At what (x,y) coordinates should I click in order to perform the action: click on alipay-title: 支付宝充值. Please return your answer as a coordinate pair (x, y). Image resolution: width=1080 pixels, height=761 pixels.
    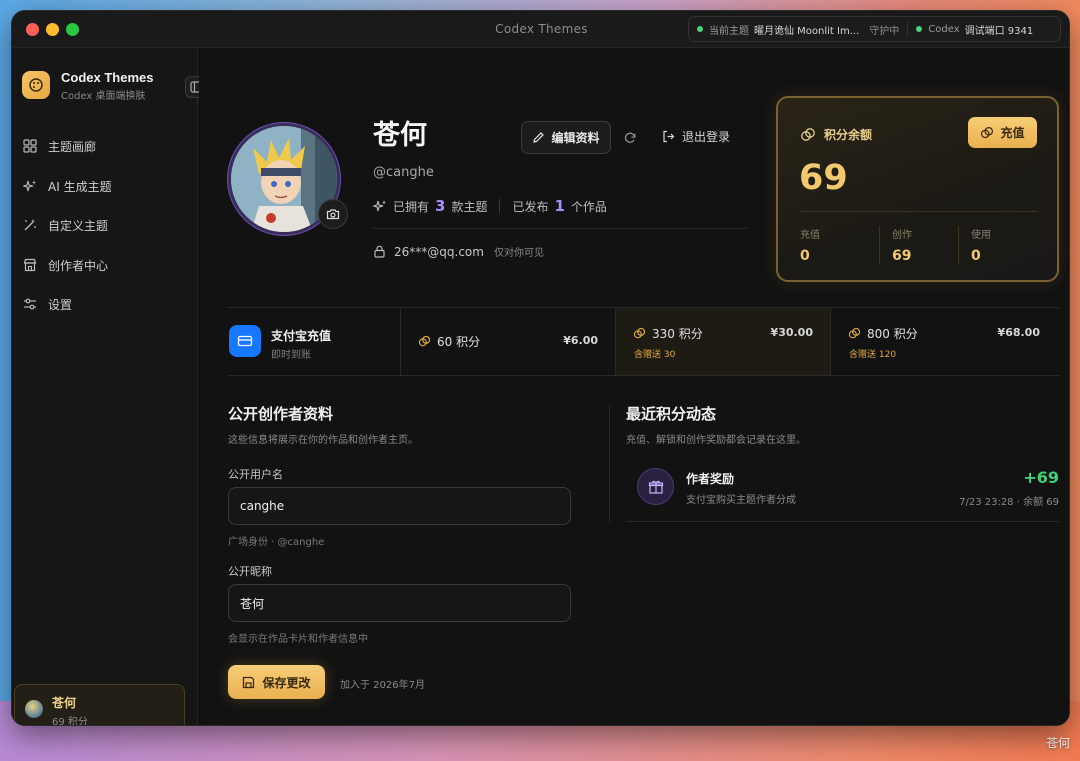
    Looking at the image, I should click on (301, 336).